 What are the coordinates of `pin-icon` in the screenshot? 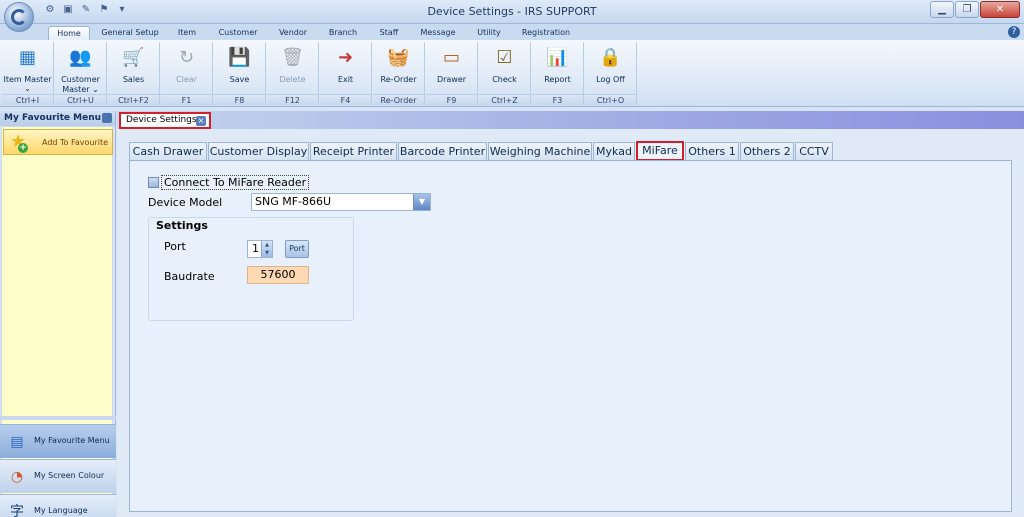 It's located at (107, 118).